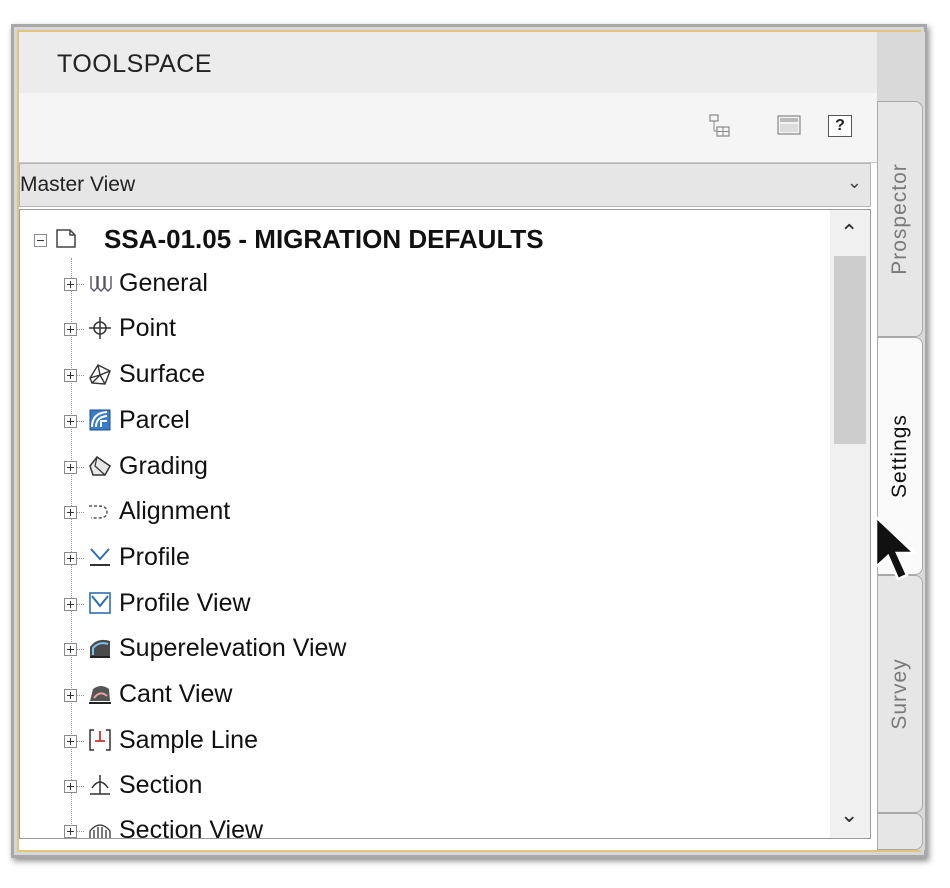  I want to click on vertical-scrollbar: ⌃ ⌄, so click(850, 524).